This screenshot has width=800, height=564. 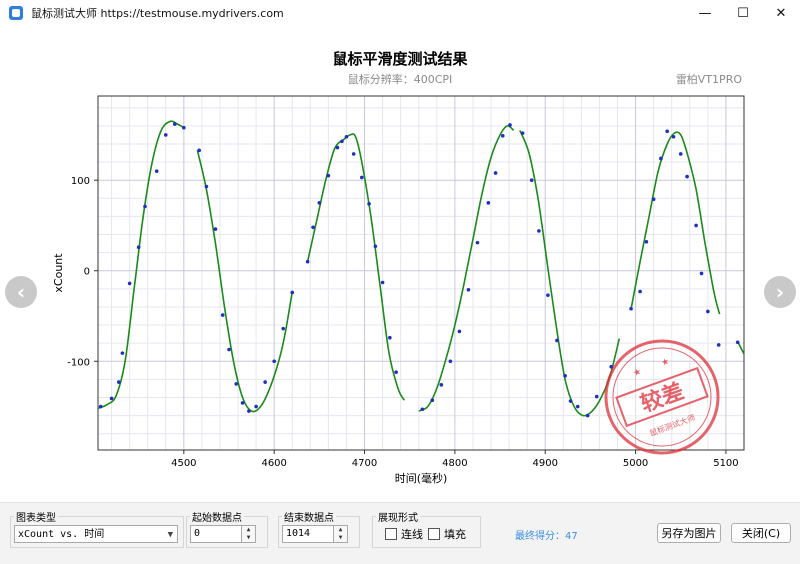 I want to click on x-tick-label: 4800, so click(x=454, y=463).